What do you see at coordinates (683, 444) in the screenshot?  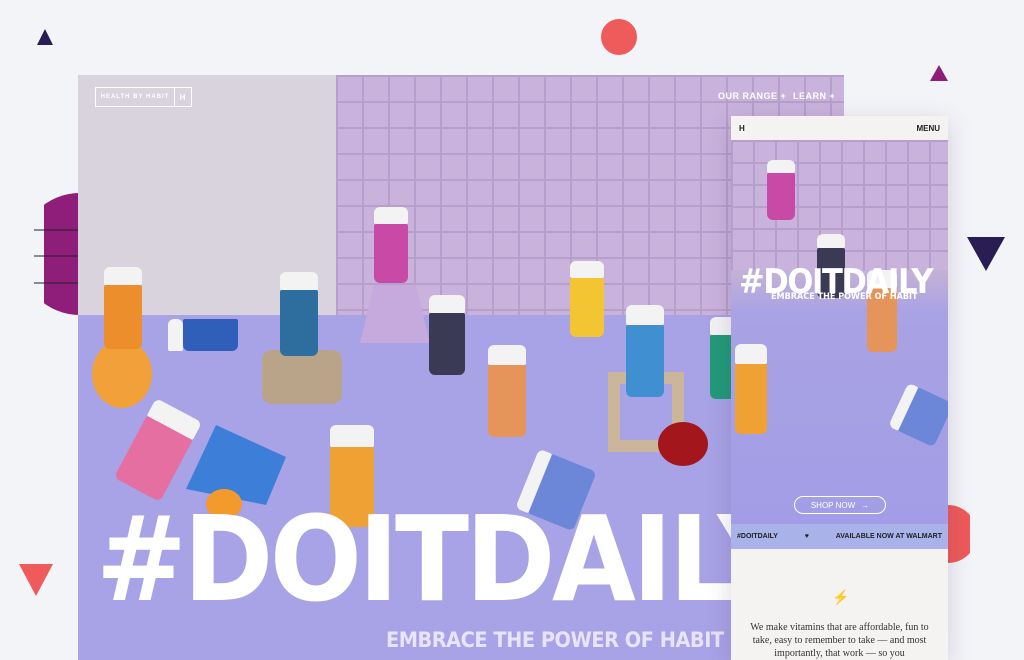 I see `apple` at bounding box center [683, 444].